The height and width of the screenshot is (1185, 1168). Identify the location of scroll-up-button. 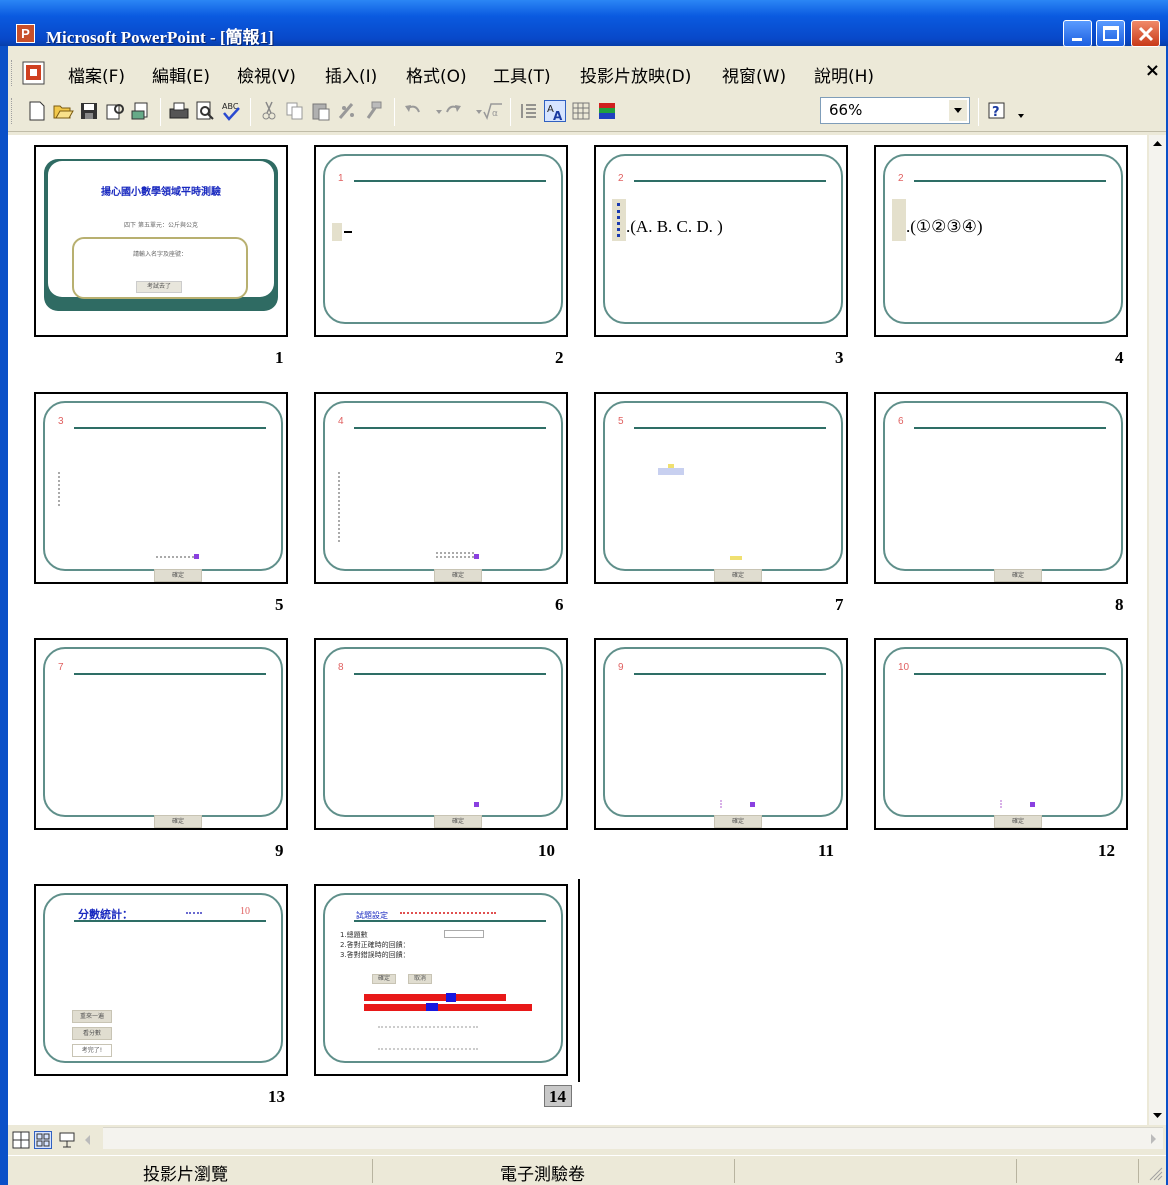
(1157, 143).